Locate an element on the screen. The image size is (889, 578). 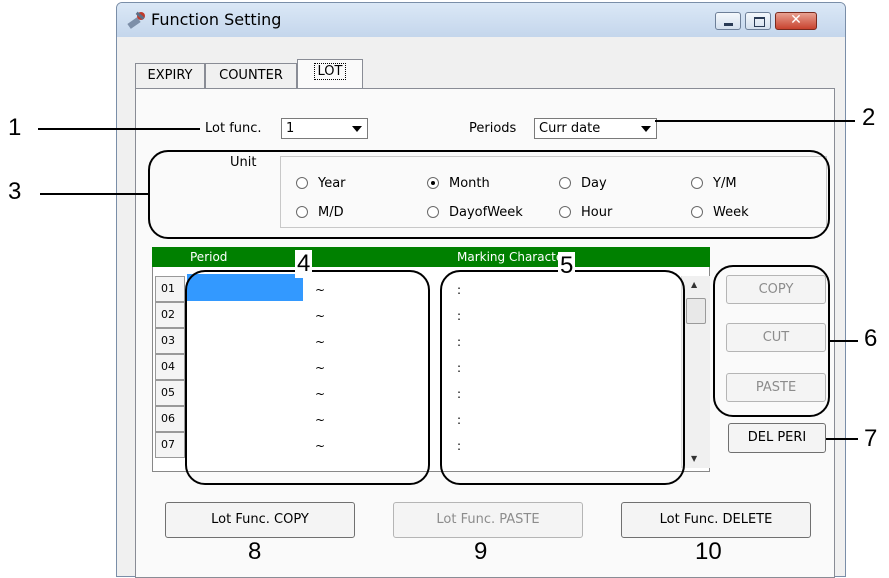
marking-column-header: Marking Characters is located at coordinates (516, 257).